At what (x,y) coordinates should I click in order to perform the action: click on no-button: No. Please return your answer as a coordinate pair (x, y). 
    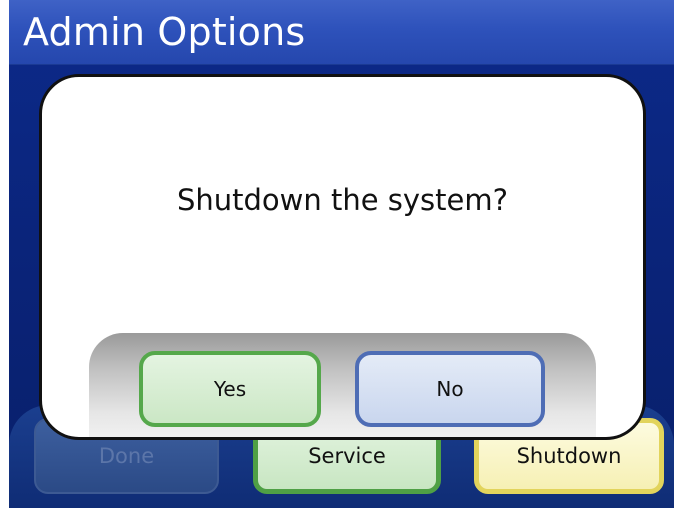
    Looking at the image, I should click on (450, 389).